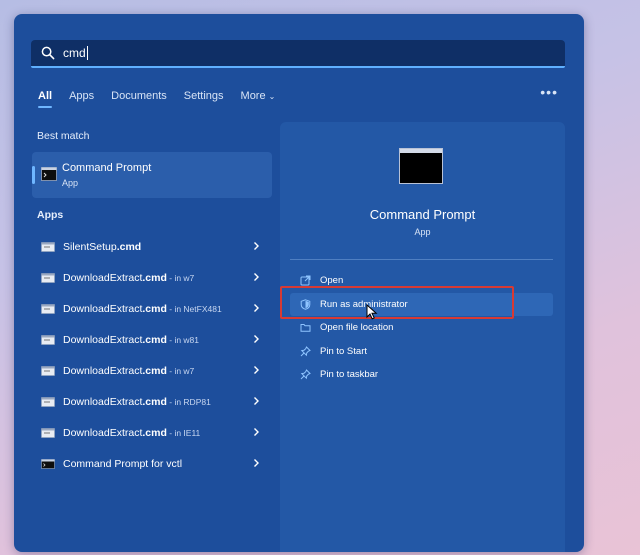 The height and width of the screenshot is (555, 640). I want to click on folder-icon, so click(305, 328).